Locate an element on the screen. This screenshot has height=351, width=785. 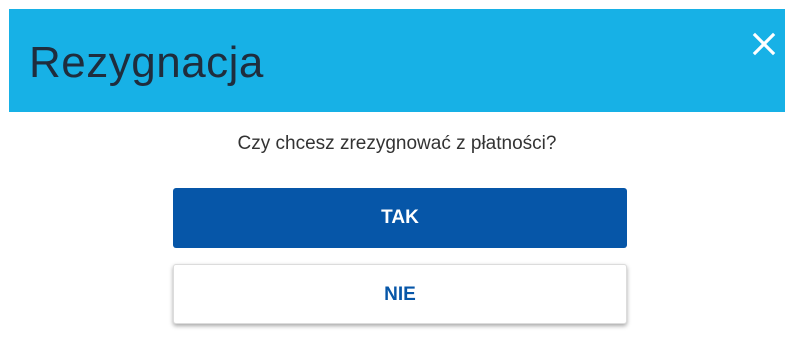
no-button: NIE is located at coordinates (400, 294).